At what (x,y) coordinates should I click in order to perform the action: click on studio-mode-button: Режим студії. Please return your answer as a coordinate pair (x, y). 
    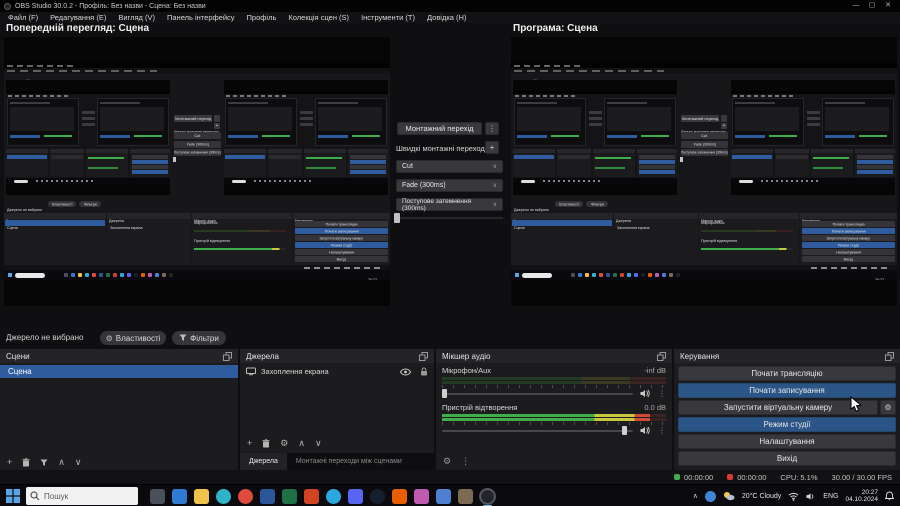
    Looking at the image, I should click on (787, 424).